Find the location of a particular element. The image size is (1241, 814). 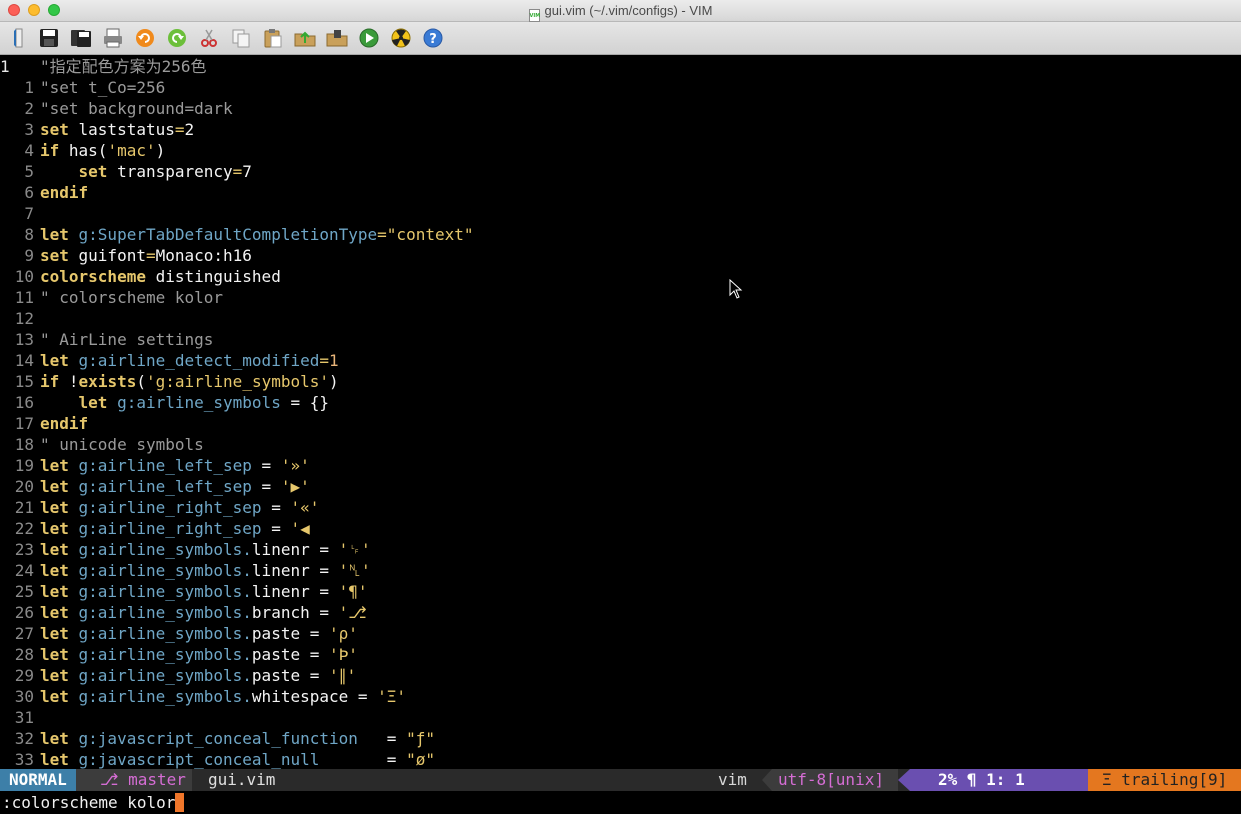

editor-line: 29 let g:airline_symbols.paste = '∥' is located at coordinates (620, 675).